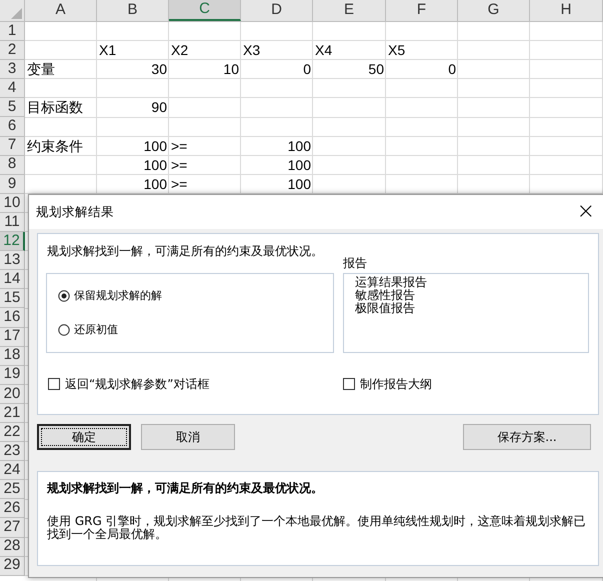 Image resolution: width=603 pixels, height=581 pixels. What do you see at coordinates (349, 10) in the screenshot?
I see `column-header: E` at bounding box center [349, 10].